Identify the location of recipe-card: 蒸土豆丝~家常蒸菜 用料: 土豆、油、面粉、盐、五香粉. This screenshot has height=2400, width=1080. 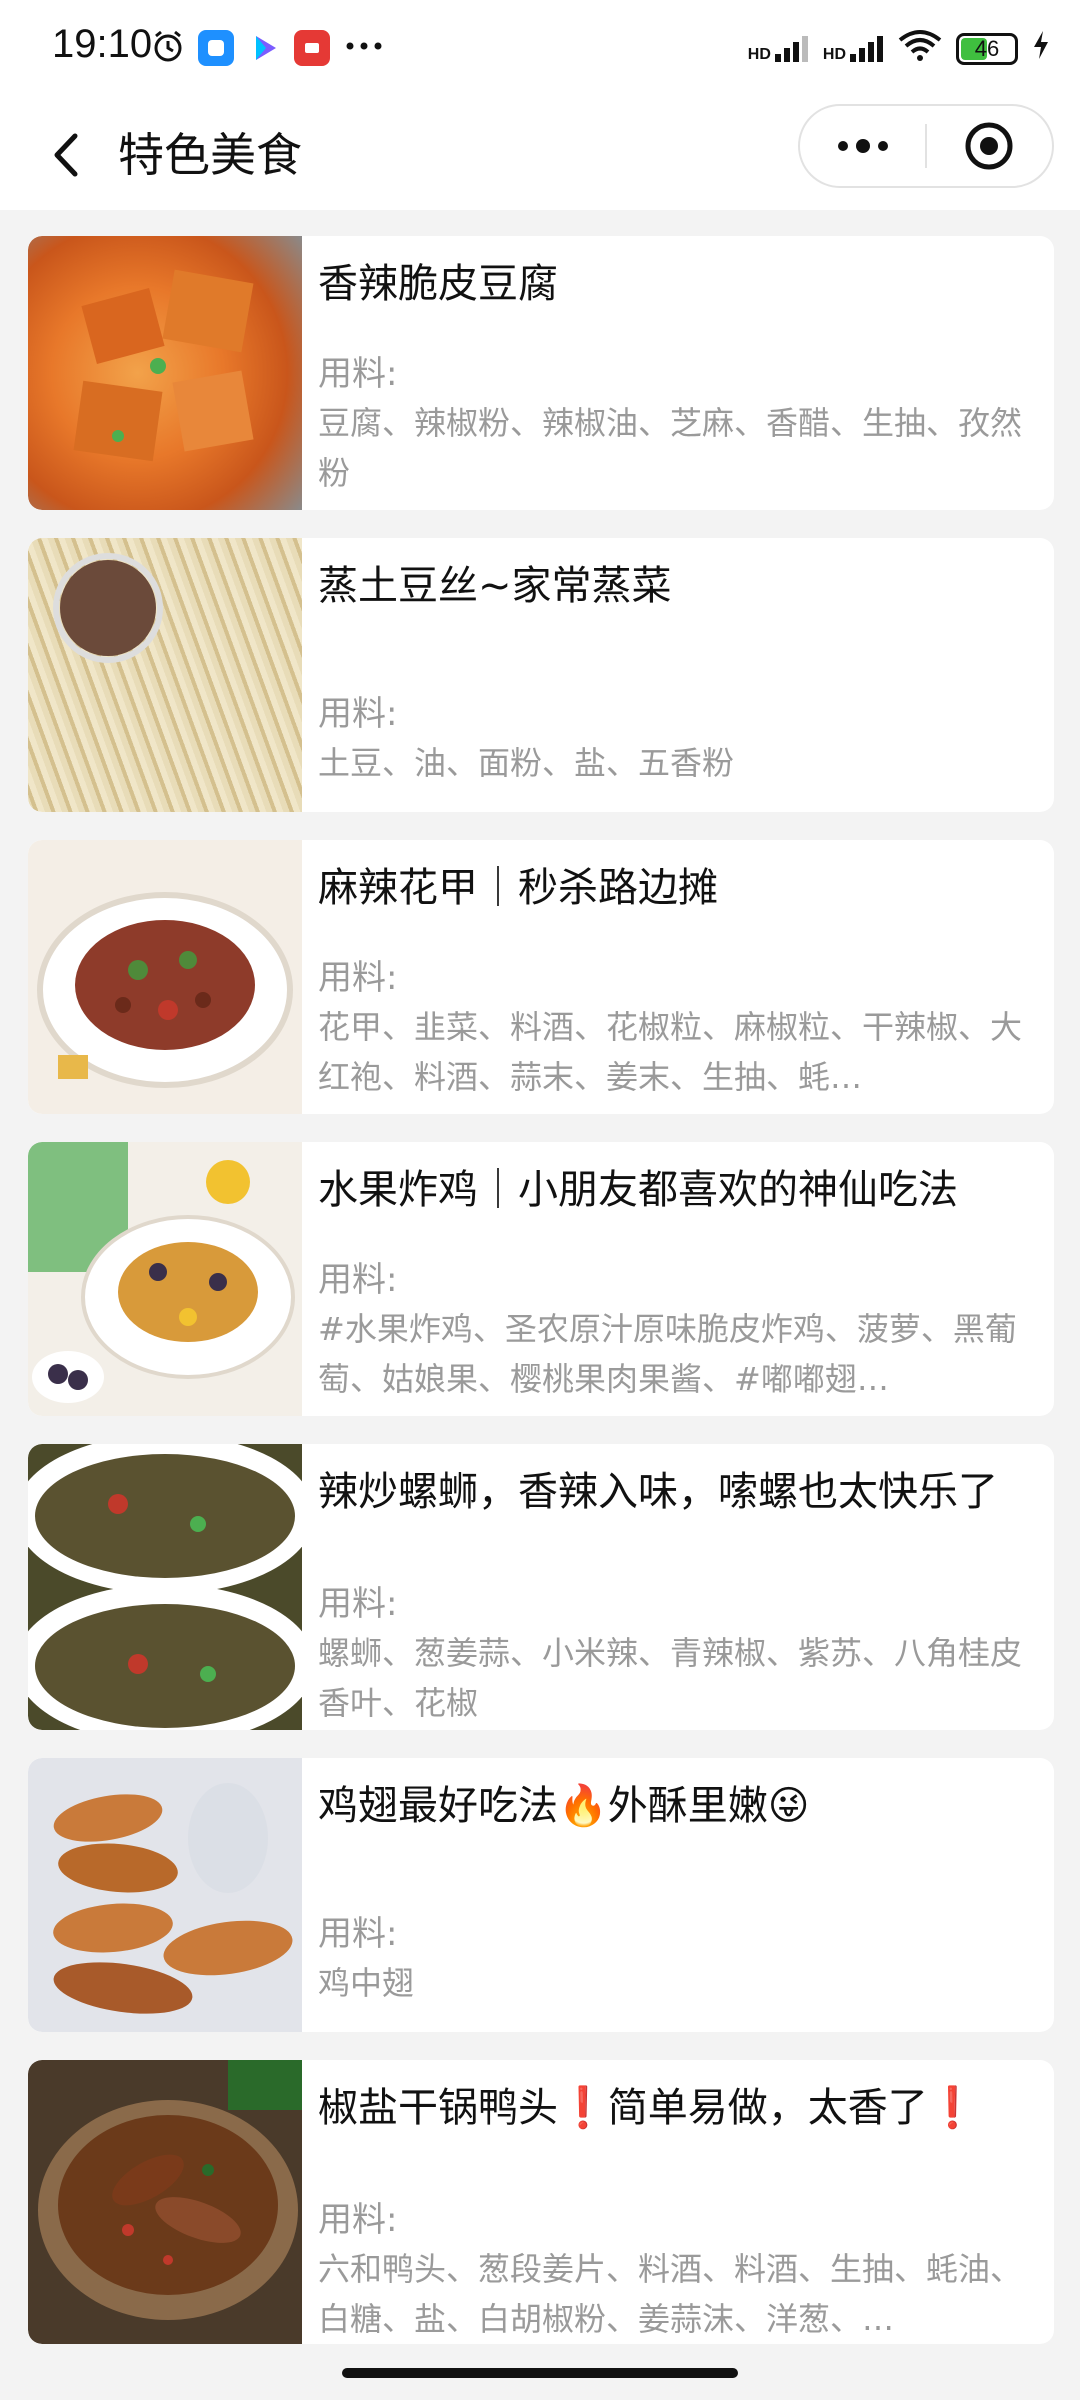
(541, 675).